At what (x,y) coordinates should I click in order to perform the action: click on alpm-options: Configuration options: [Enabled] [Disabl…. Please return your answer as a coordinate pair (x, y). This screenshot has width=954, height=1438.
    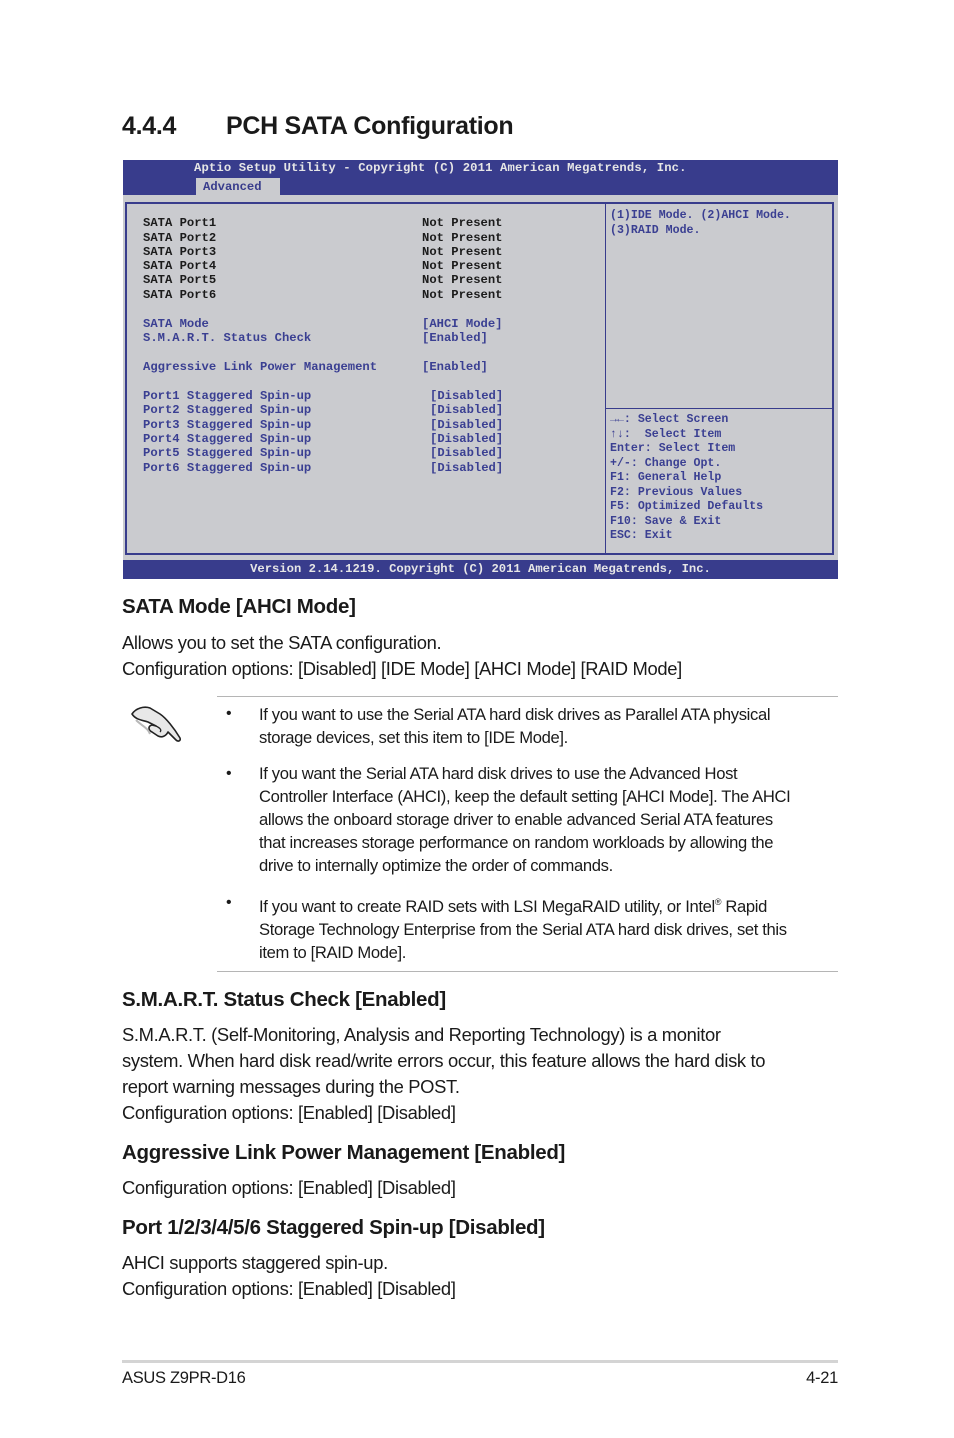
    Looking at the image, I should click on (289, 1187).